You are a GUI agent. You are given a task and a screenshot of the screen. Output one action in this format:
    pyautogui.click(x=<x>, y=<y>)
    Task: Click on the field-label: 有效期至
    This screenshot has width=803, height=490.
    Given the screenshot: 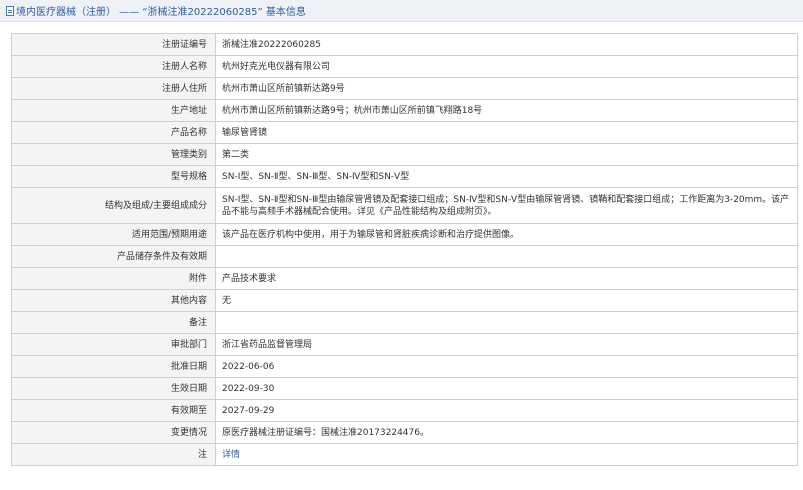 What is the action you would take?
    pyautogui.click(x=113, y=410)
    